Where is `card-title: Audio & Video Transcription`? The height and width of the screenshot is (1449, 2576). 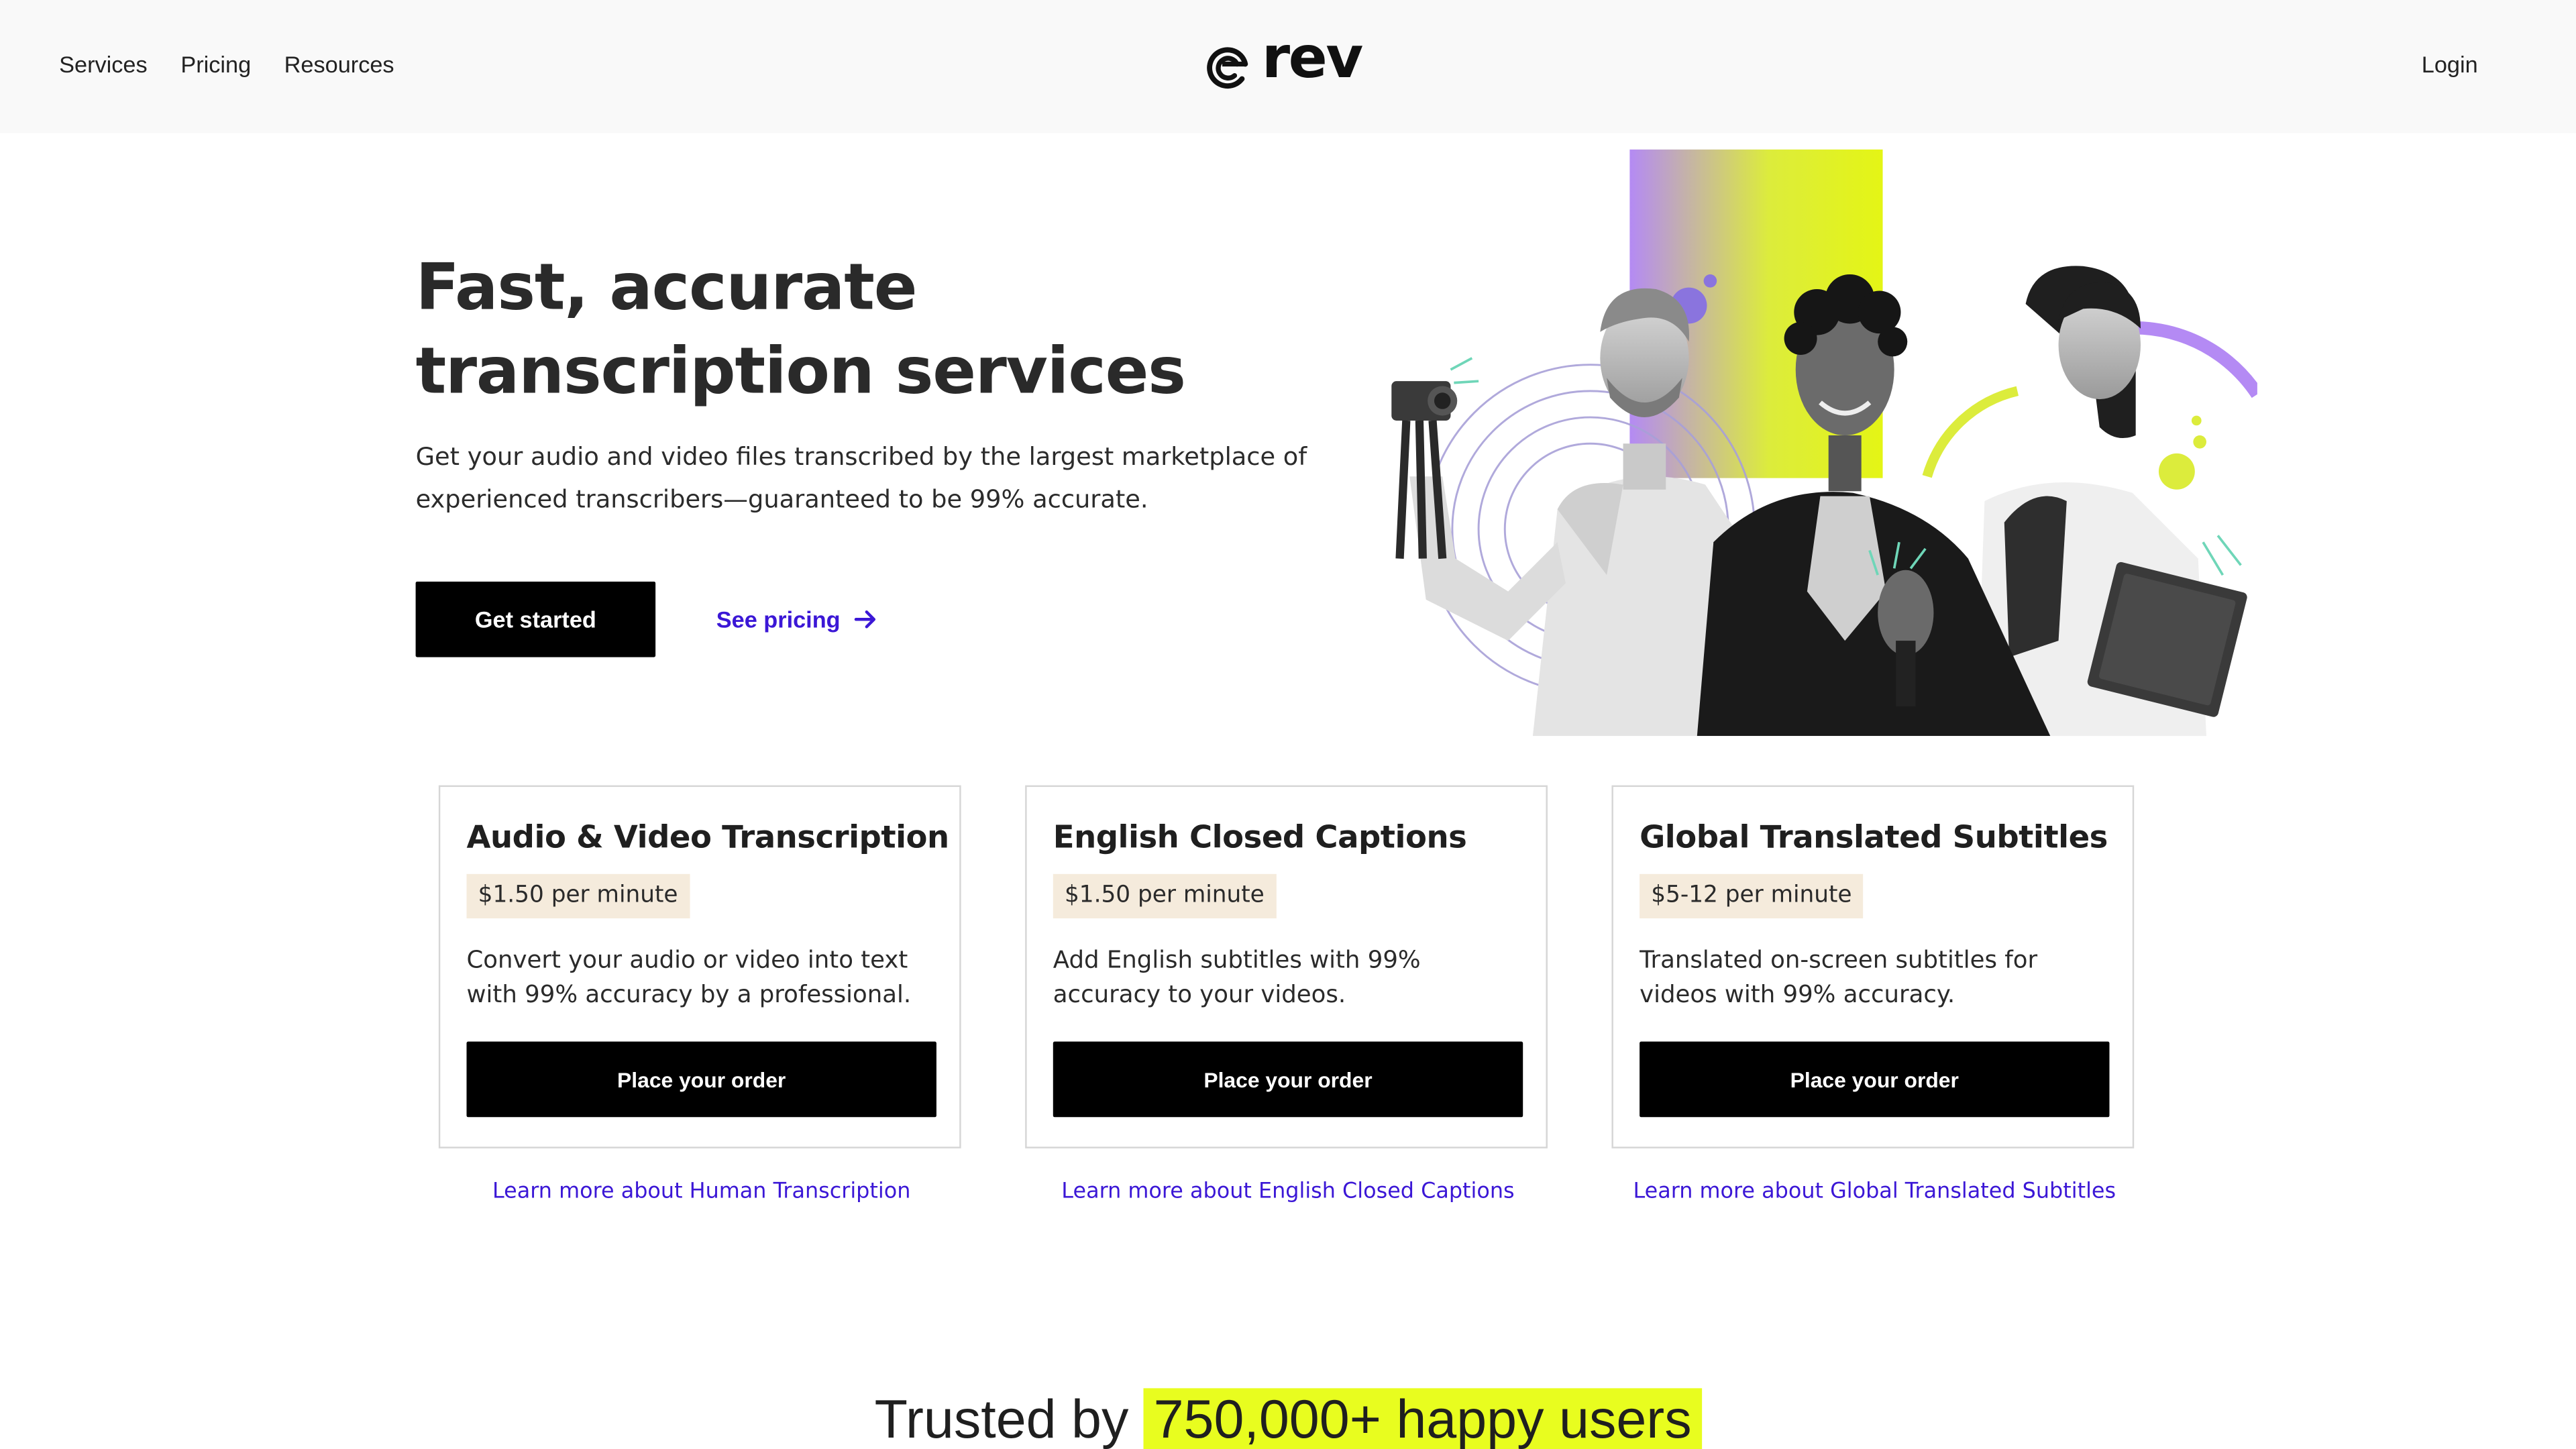 card-title: Audio & Video Transcription is located at coordinates (708, 838).